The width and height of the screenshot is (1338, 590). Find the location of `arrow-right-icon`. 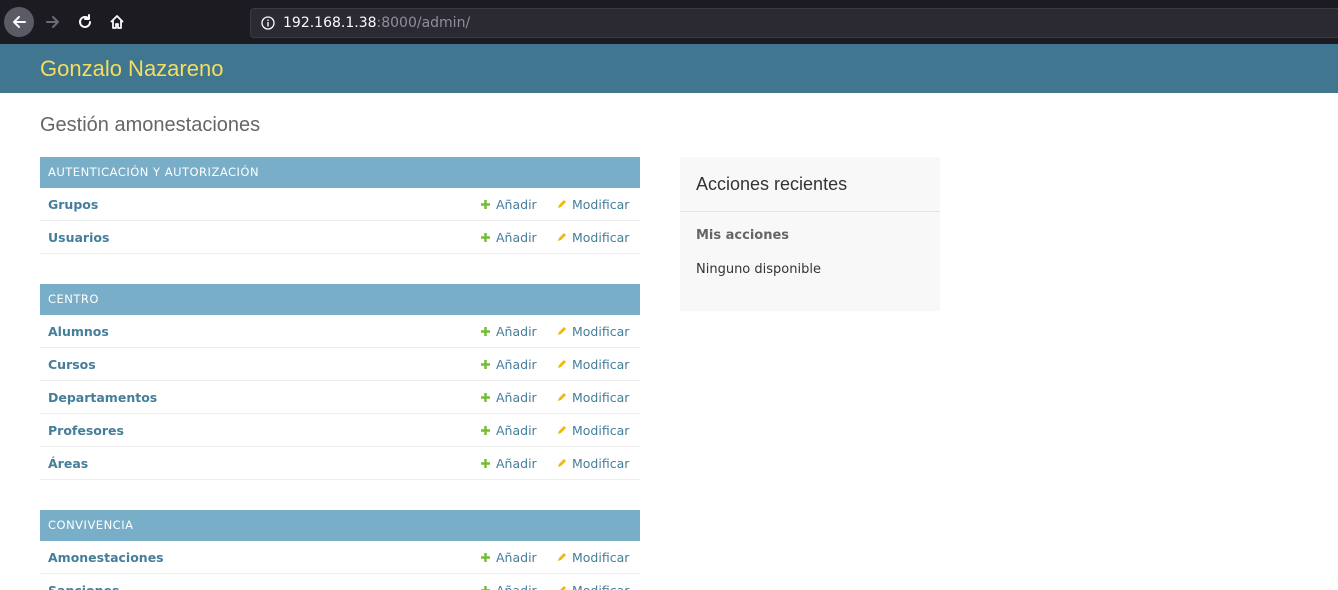

arrow-right-icon is located at coordinates (52, 22).